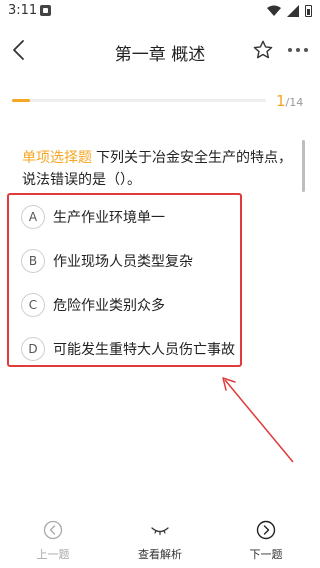 This screenshot has height=568, width=320. I want to click on scrollbar, so click(303, 166).